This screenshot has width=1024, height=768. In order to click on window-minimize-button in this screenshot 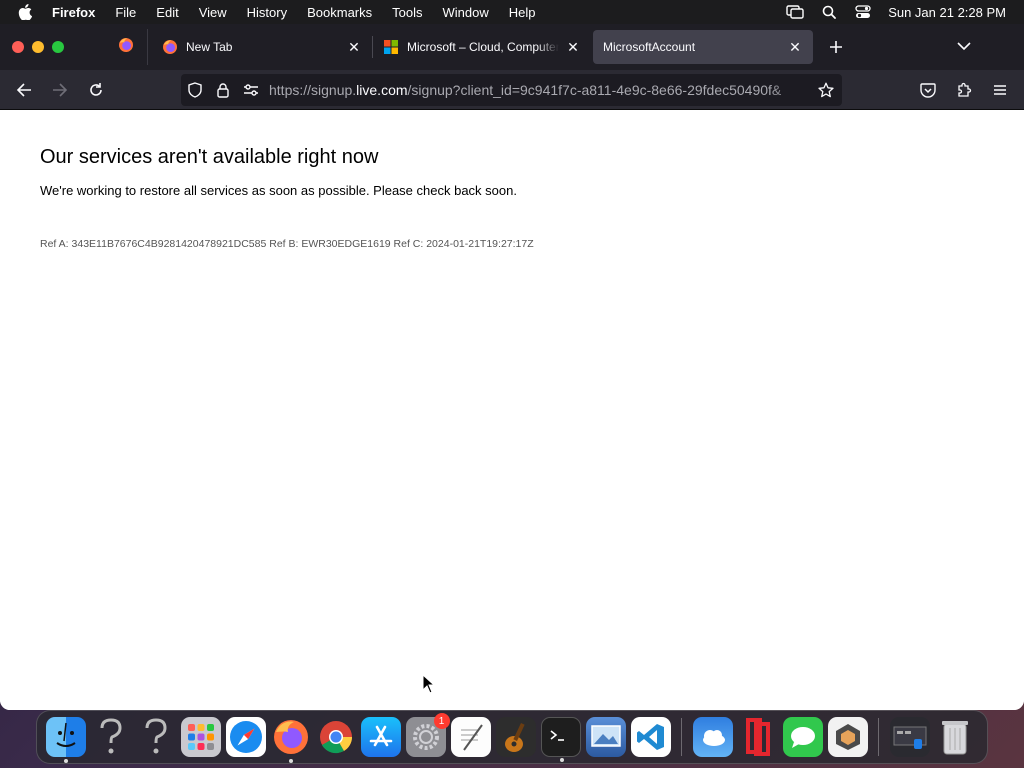, I will do `click(38, 47)`.